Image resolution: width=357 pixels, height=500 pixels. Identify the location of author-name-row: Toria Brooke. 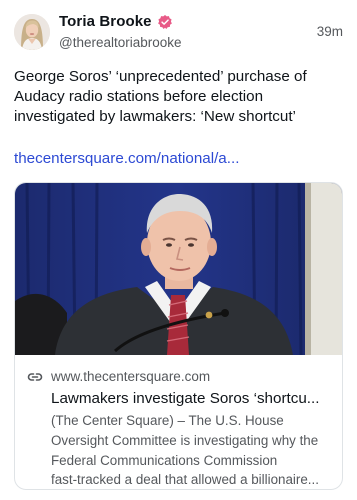
(116, 21).